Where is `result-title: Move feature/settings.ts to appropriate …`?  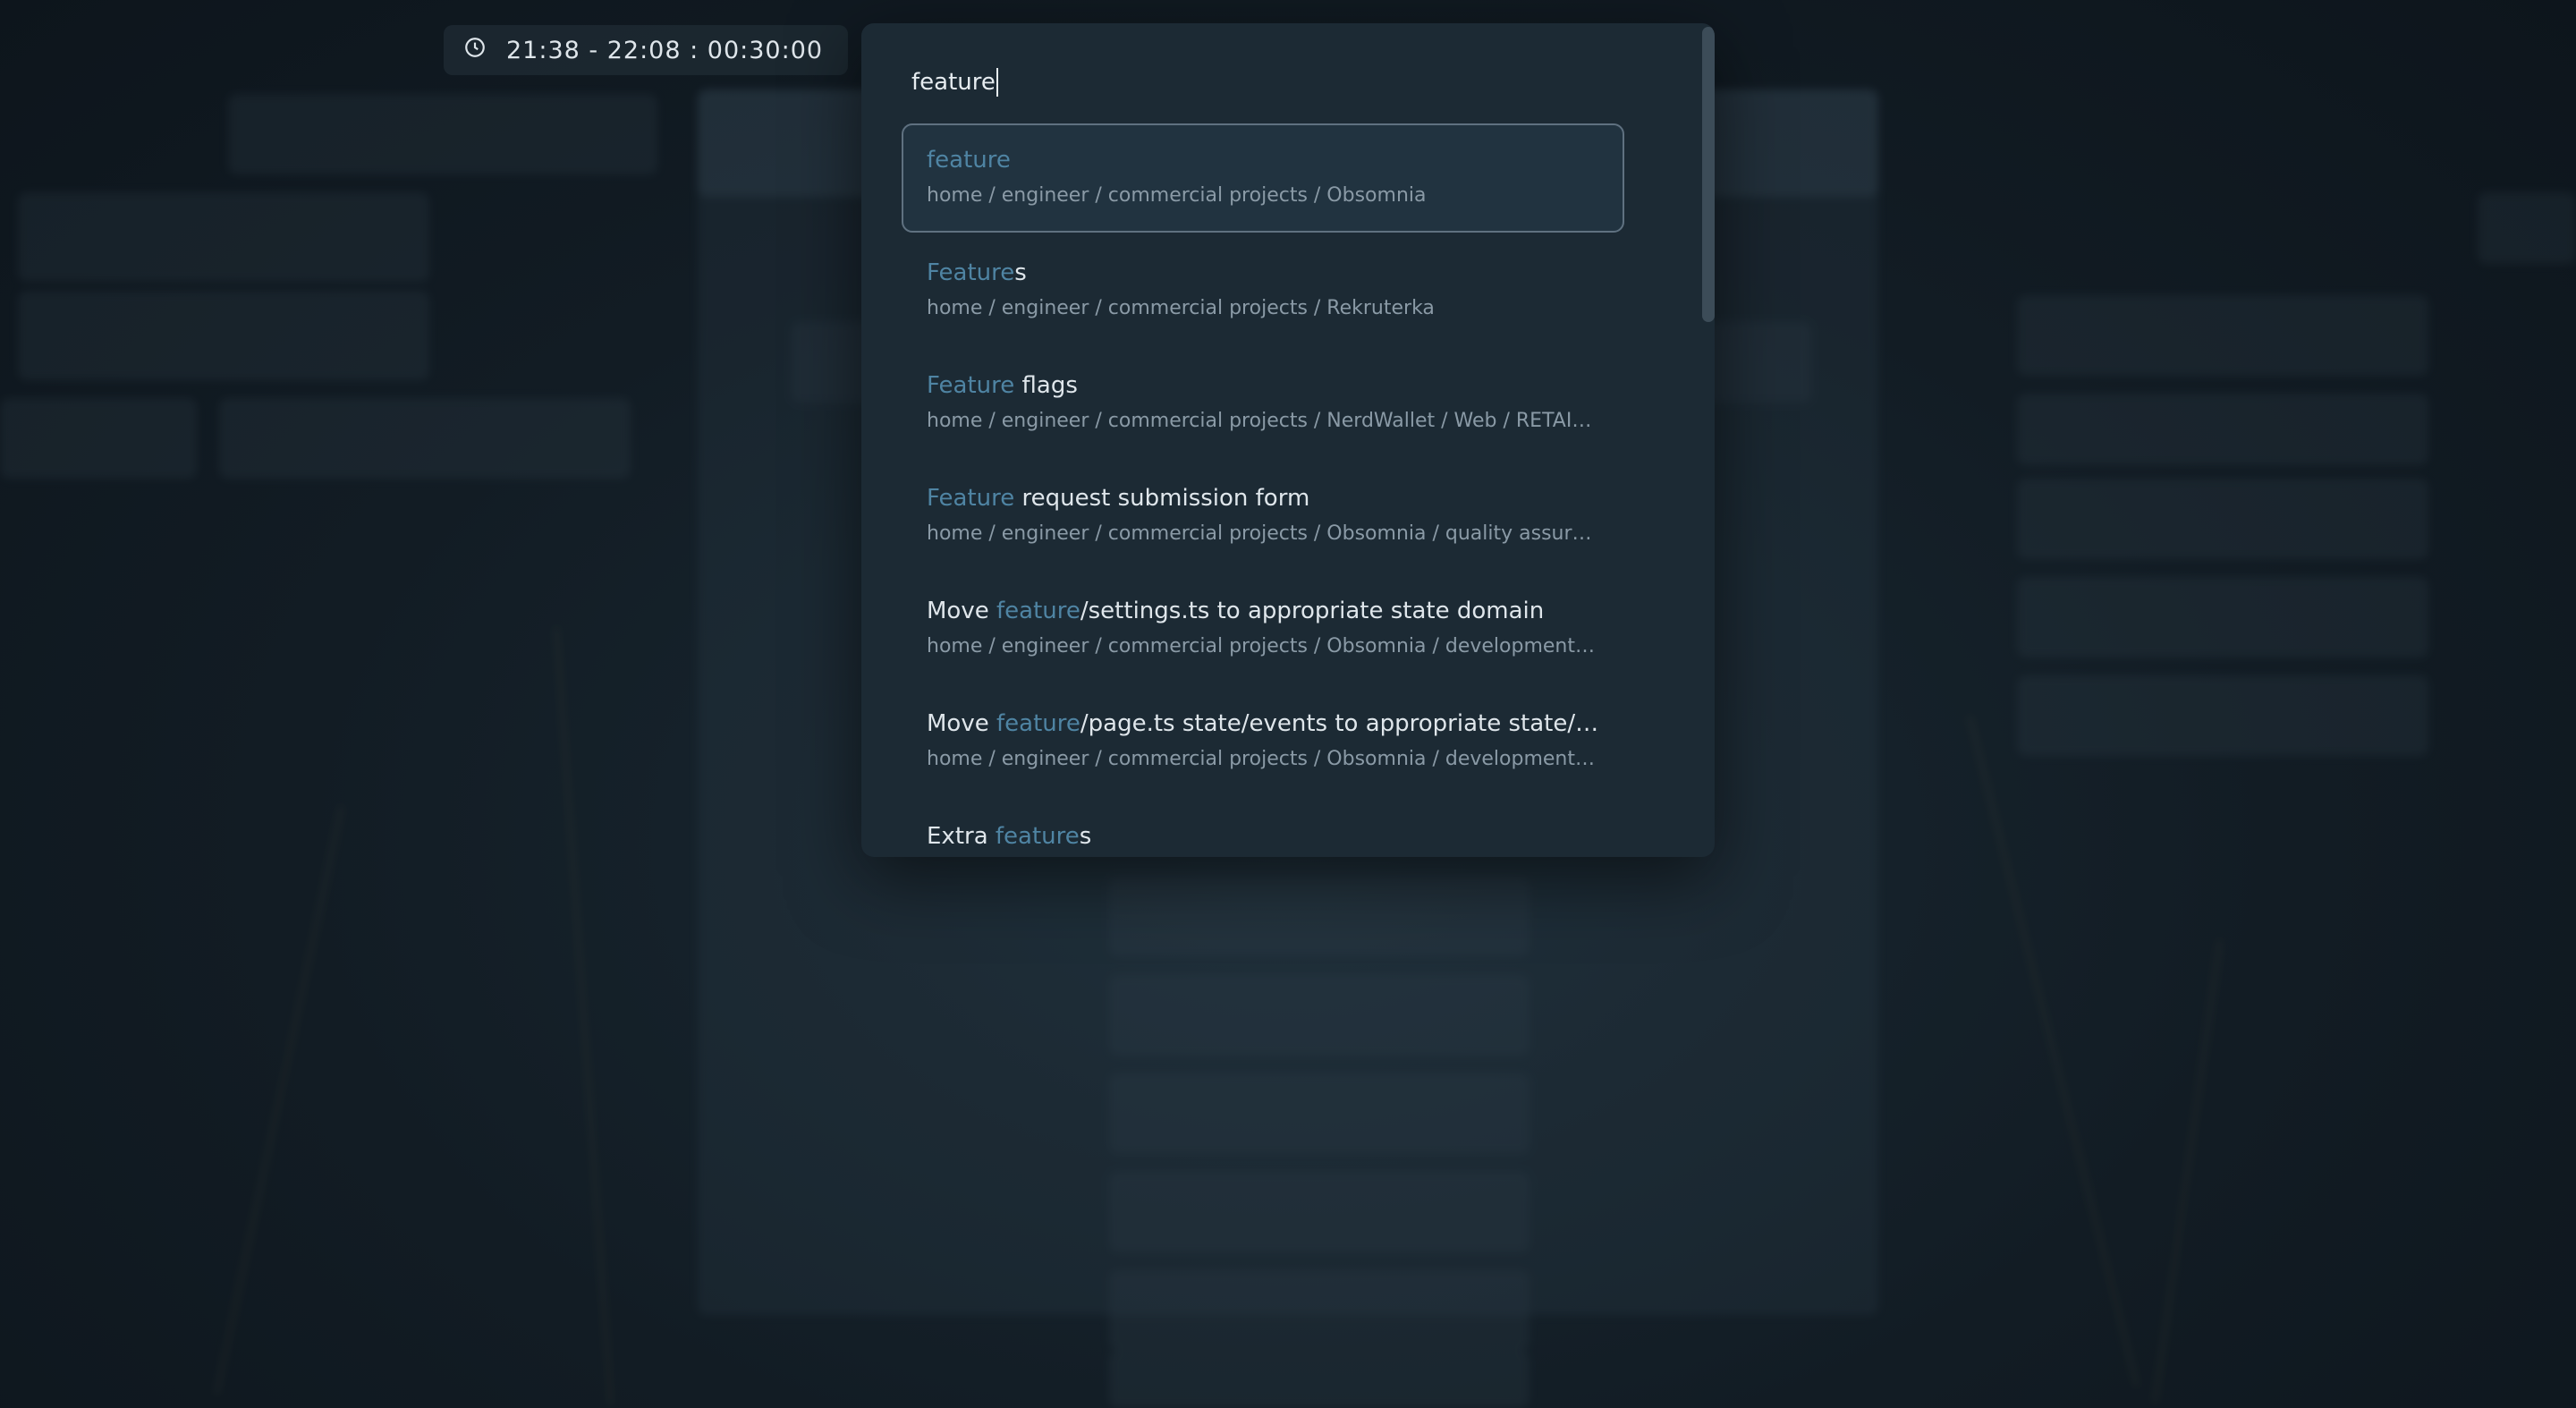 result-title: Move feature/settings.ts to appropriate … is located at coordinates (1263, 611).